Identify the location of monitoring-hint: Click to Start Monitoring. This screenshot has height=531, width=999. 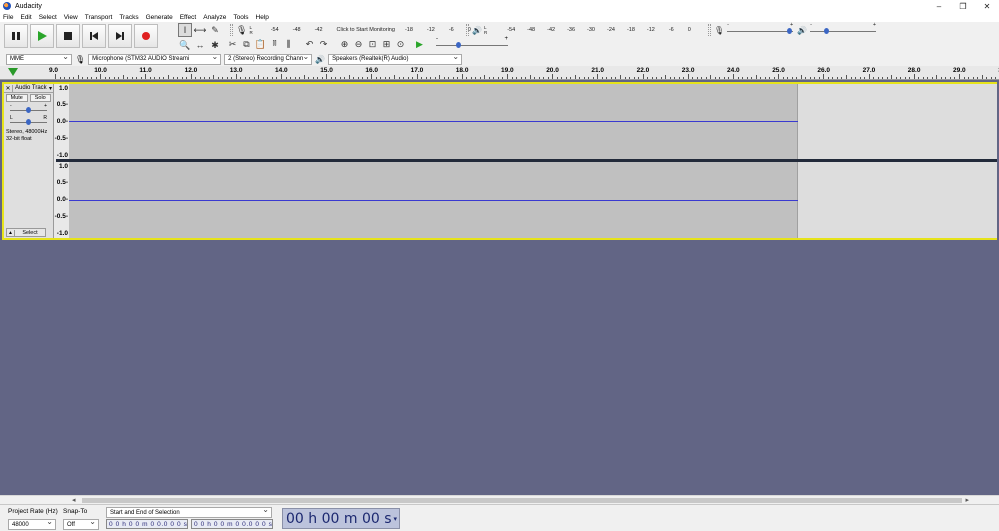
(366, 30).